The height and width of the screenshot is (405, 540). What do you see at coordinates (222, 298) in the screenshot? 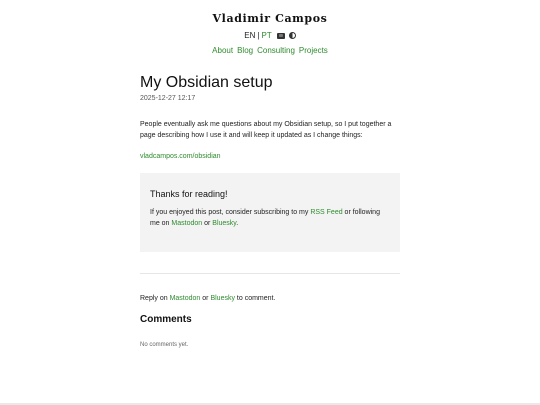
I see `reply-bluesky-link: Bluesky` at bounding box center [222, 298].